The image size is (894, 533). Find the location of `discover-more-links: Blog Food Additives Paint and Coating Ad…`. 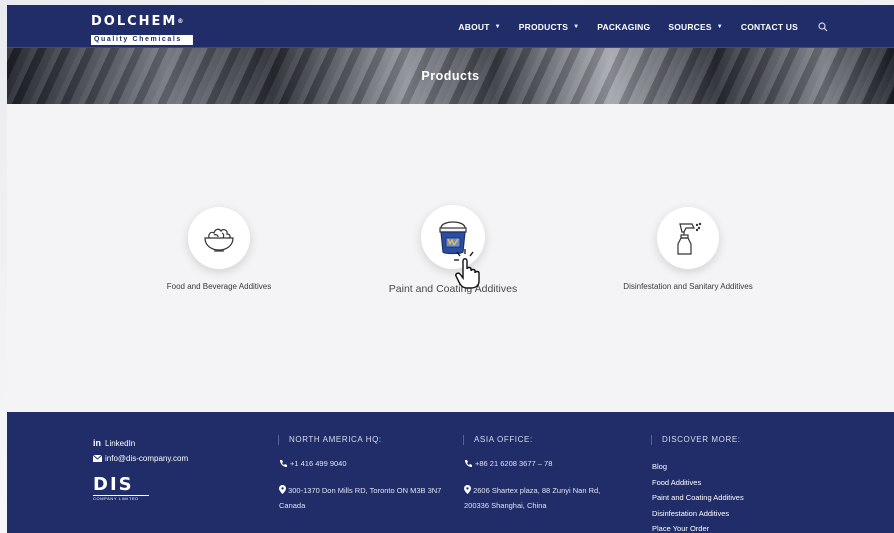

discover-more-links: Blog Food Additives Paint and Coating Ad… is located at coordinates (698, 496).